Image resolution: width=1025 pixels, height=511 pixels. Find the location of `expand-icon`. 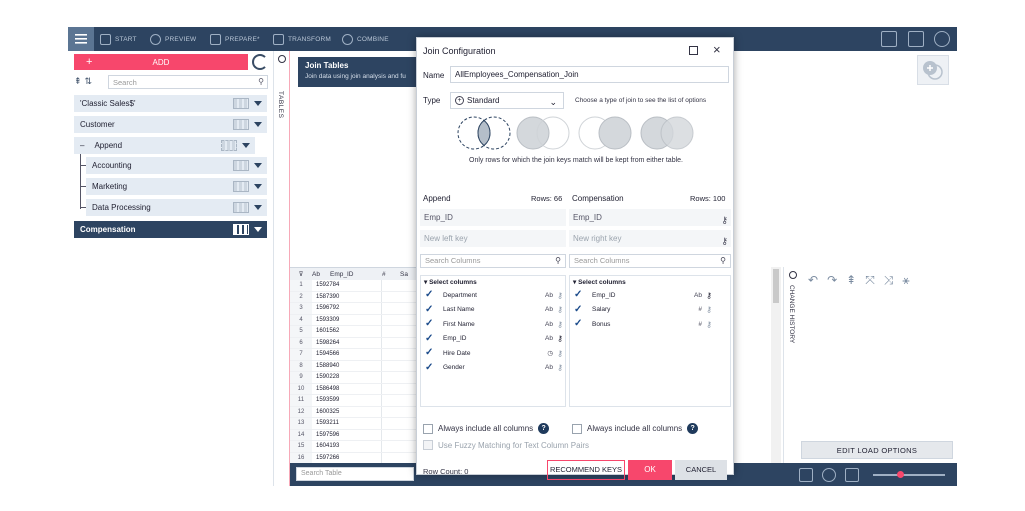

expand-icon is located at coordinates (852, 475).